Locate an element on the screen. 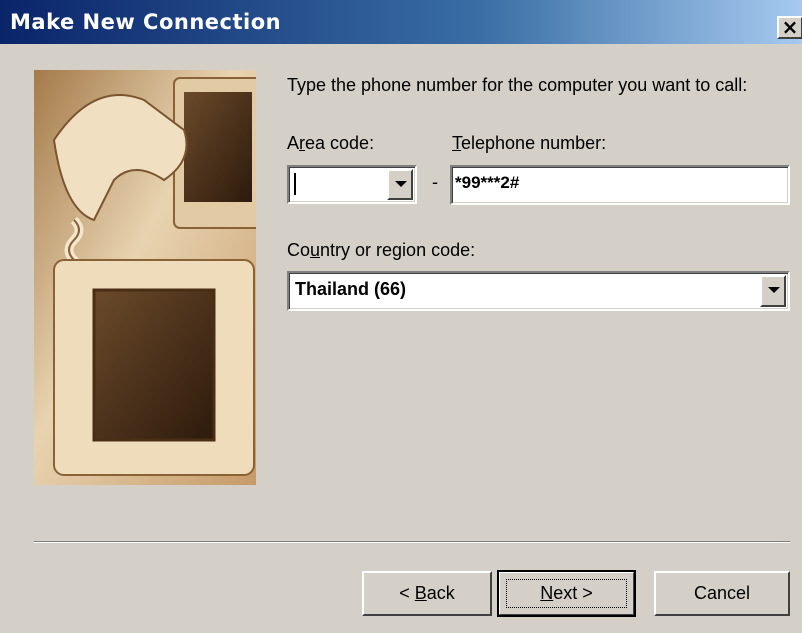 This screenshot has height=633, width=802. country-code-value: Thailand (66) is located at coordinates (351, 289).